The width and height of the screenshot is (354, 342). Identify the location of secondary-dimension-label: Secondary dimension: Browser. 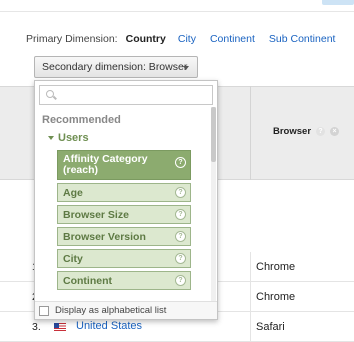
(115, 67).